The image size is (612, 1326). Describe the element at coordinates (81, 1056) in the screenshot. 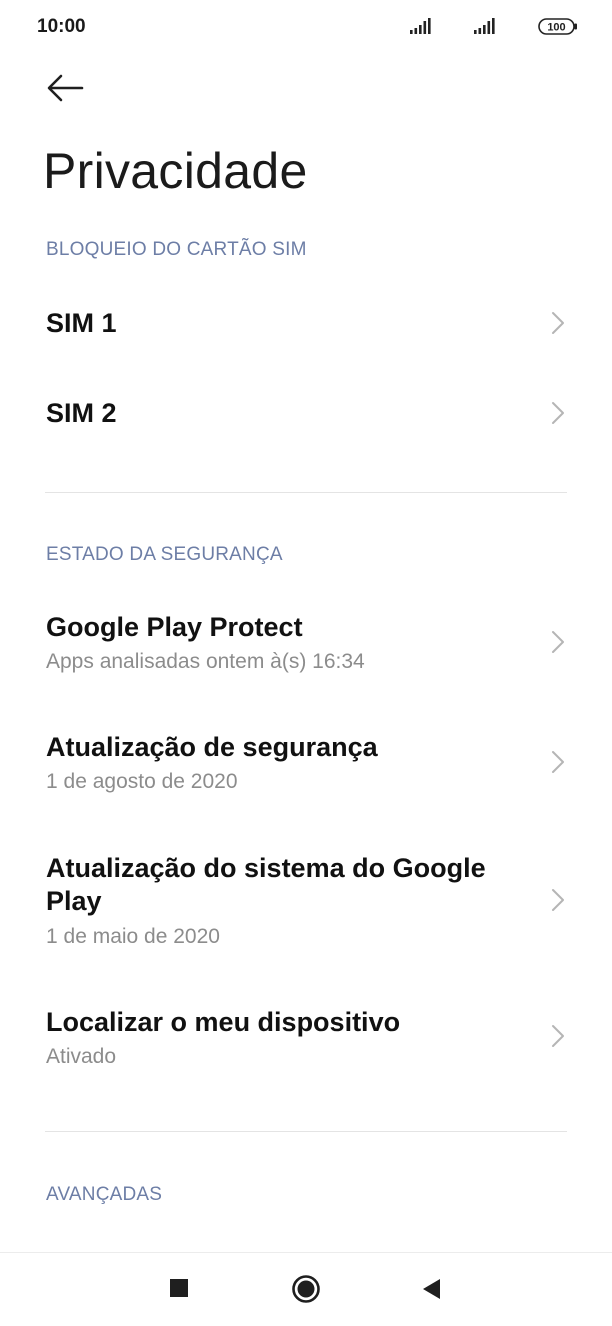

I see `item-subtitle: Ativado` at that location.